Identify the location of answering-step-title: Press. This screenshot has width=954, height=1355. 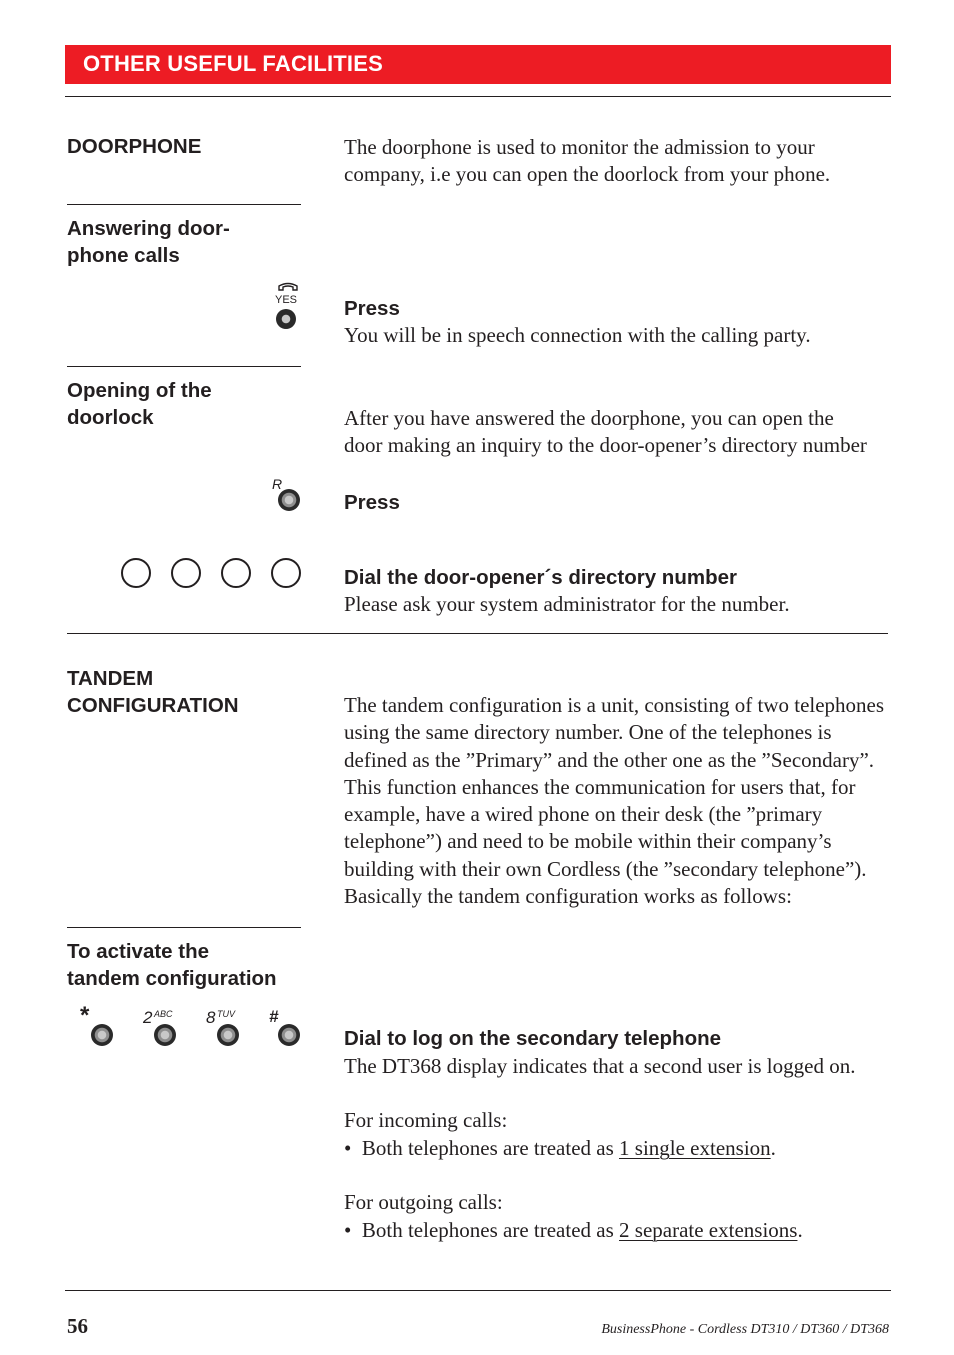
(372, 308).